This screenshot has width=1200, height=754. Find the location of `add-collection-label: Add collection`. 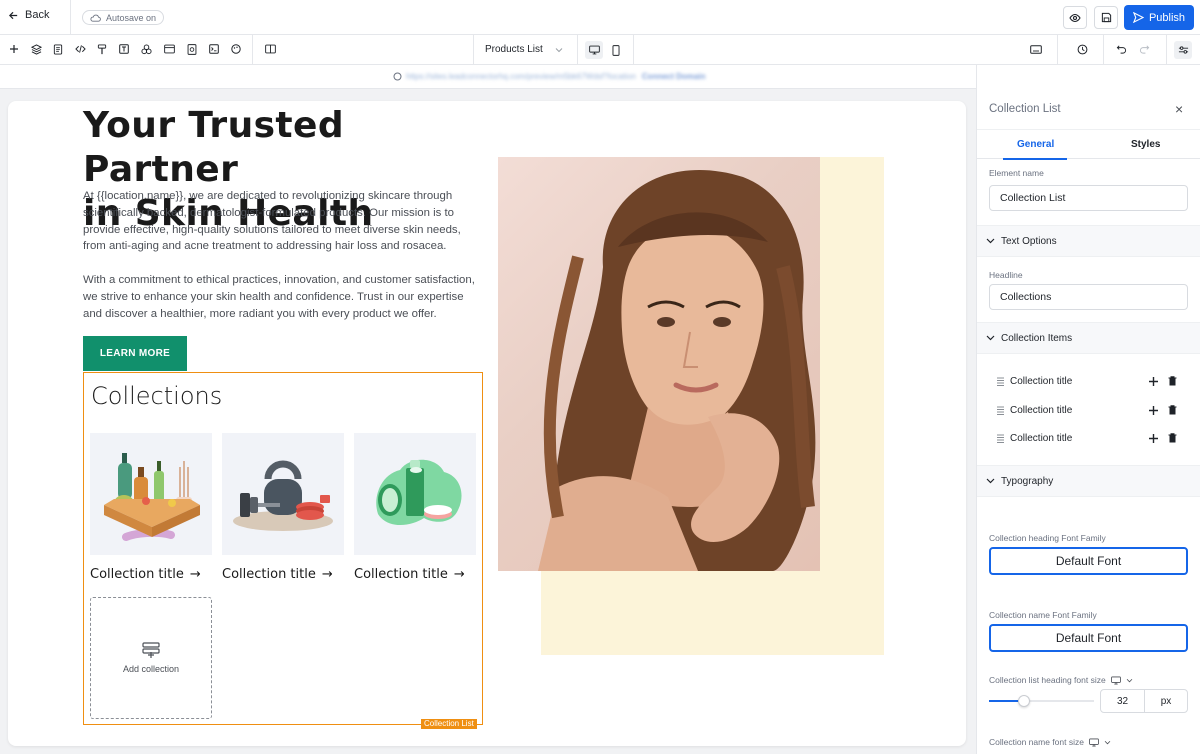

add-collection-label: Add collection is located at coordinates (151, 669).